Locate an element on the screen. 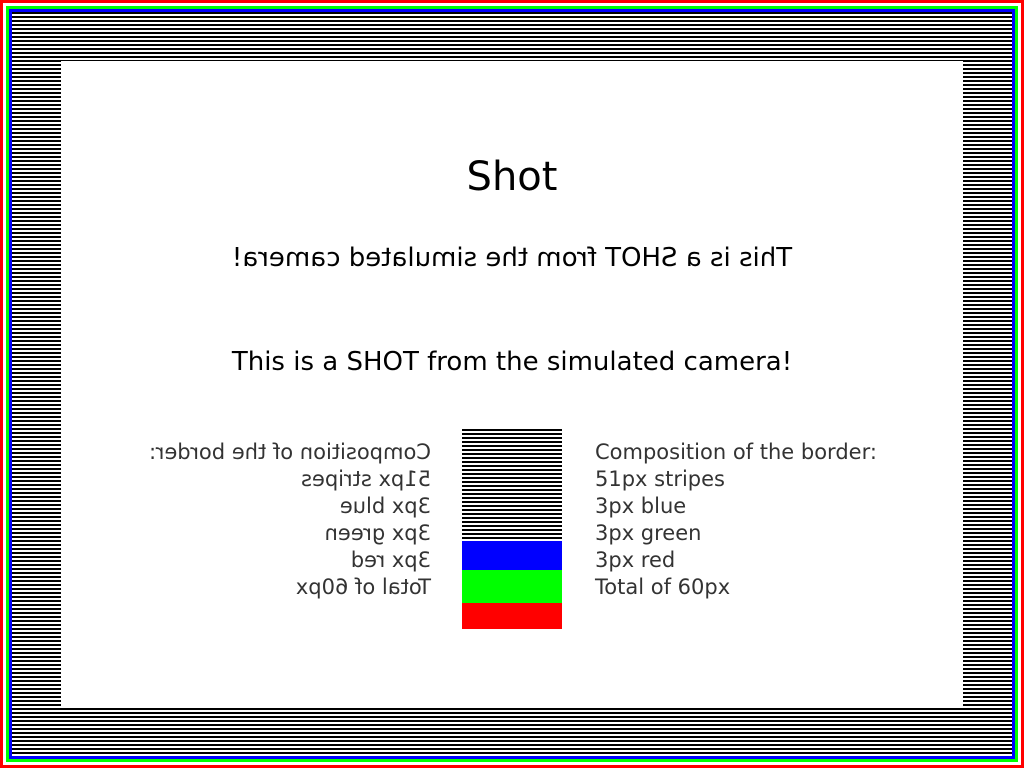  page-title: Shot is located at coordinates (512, 177).